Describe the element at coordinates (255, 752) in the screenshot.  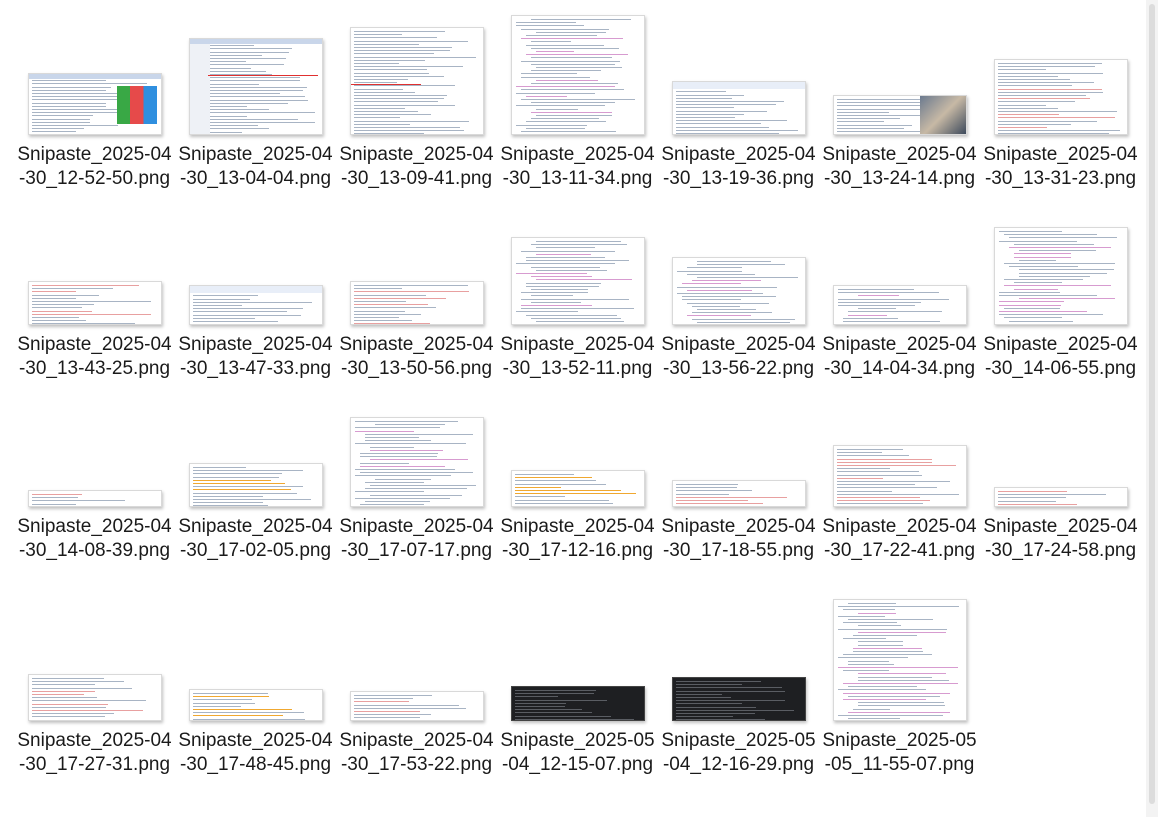
I see `file-name-label: Snipaste_2025-04-30_17-48-45.png` at that location.